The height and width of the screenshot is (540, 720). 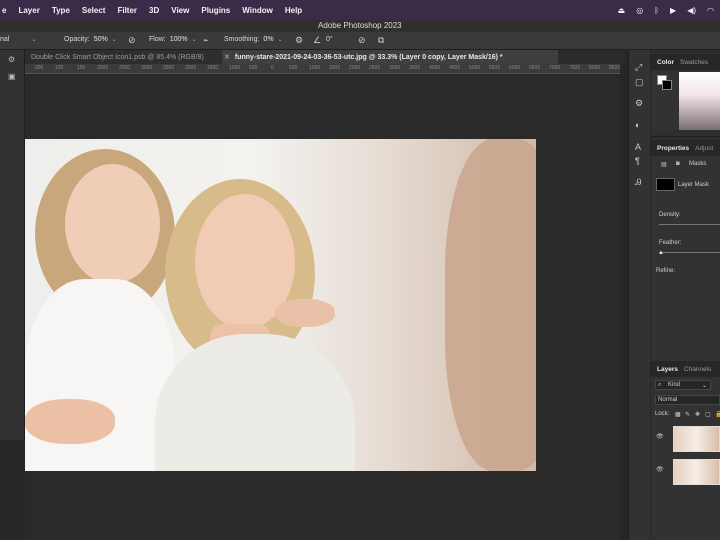 What do you see at coordinates (666, 10) in the screenshot?
I see `status-icons: ⏏ ◎ ᛒ ▶ ◀) ◠` at bounding box center [666, 10].